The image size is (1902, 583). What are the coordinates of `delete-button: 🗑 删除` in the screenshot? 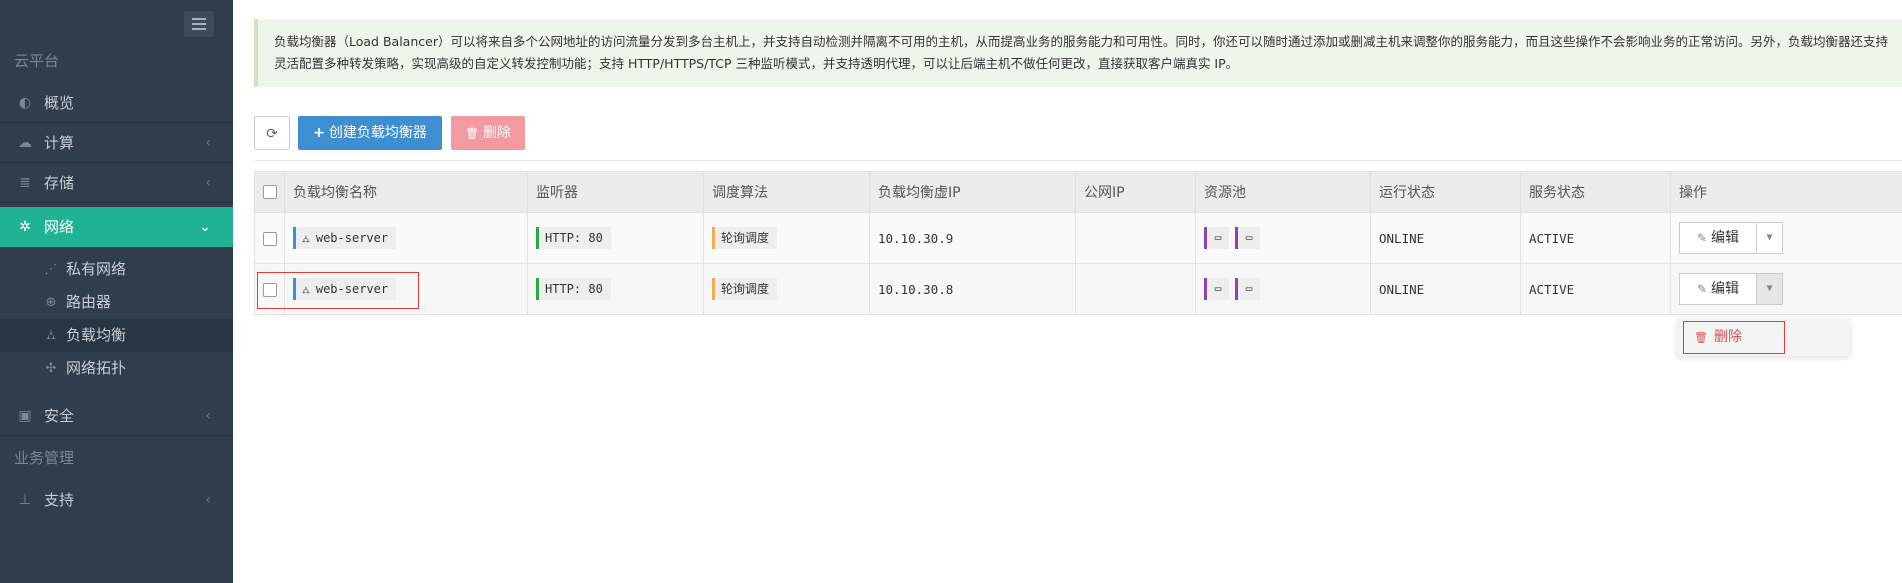 It's located at (488, 133).